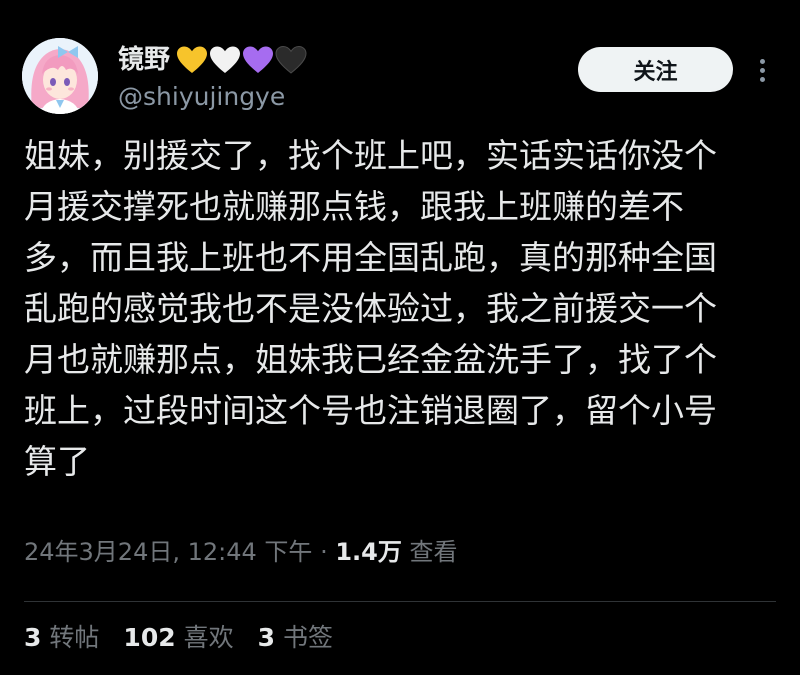 The height and width of the screenshot is (675, 800). I want to click on likes-stat: 102 喜欢, so click(178, 638).